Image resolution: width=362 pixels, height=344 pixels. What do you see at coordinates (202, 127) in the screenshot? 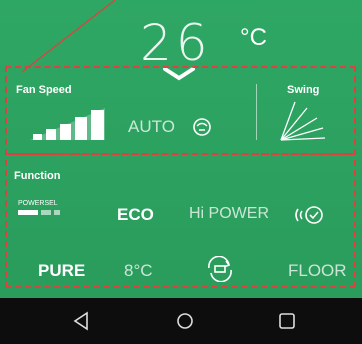
I see `quiet-fan-icon` at bounding box center [202, 127].